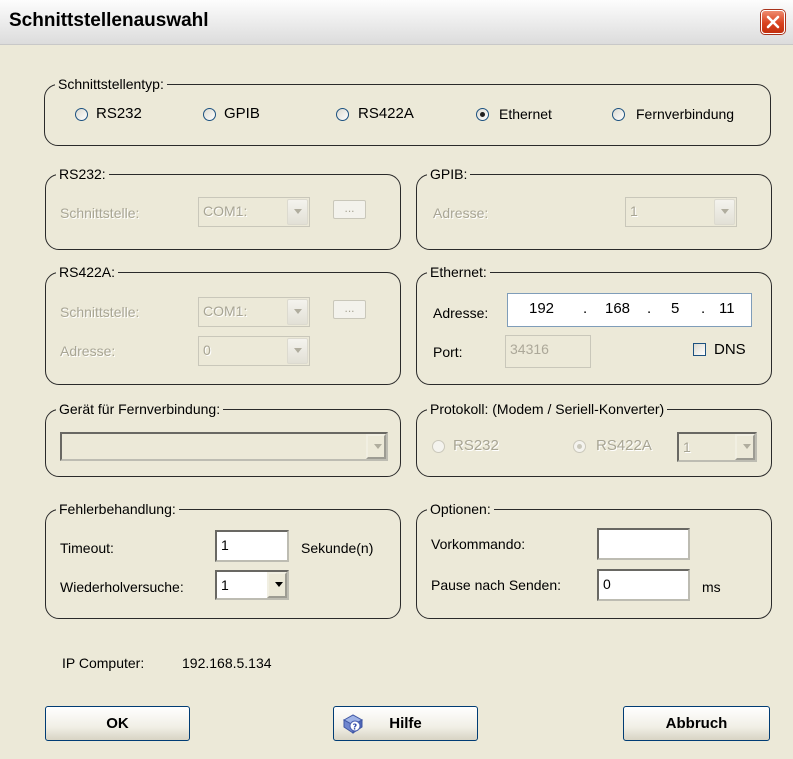  I want to click on gpib-address-label: Adresse:, so click(461, 213).